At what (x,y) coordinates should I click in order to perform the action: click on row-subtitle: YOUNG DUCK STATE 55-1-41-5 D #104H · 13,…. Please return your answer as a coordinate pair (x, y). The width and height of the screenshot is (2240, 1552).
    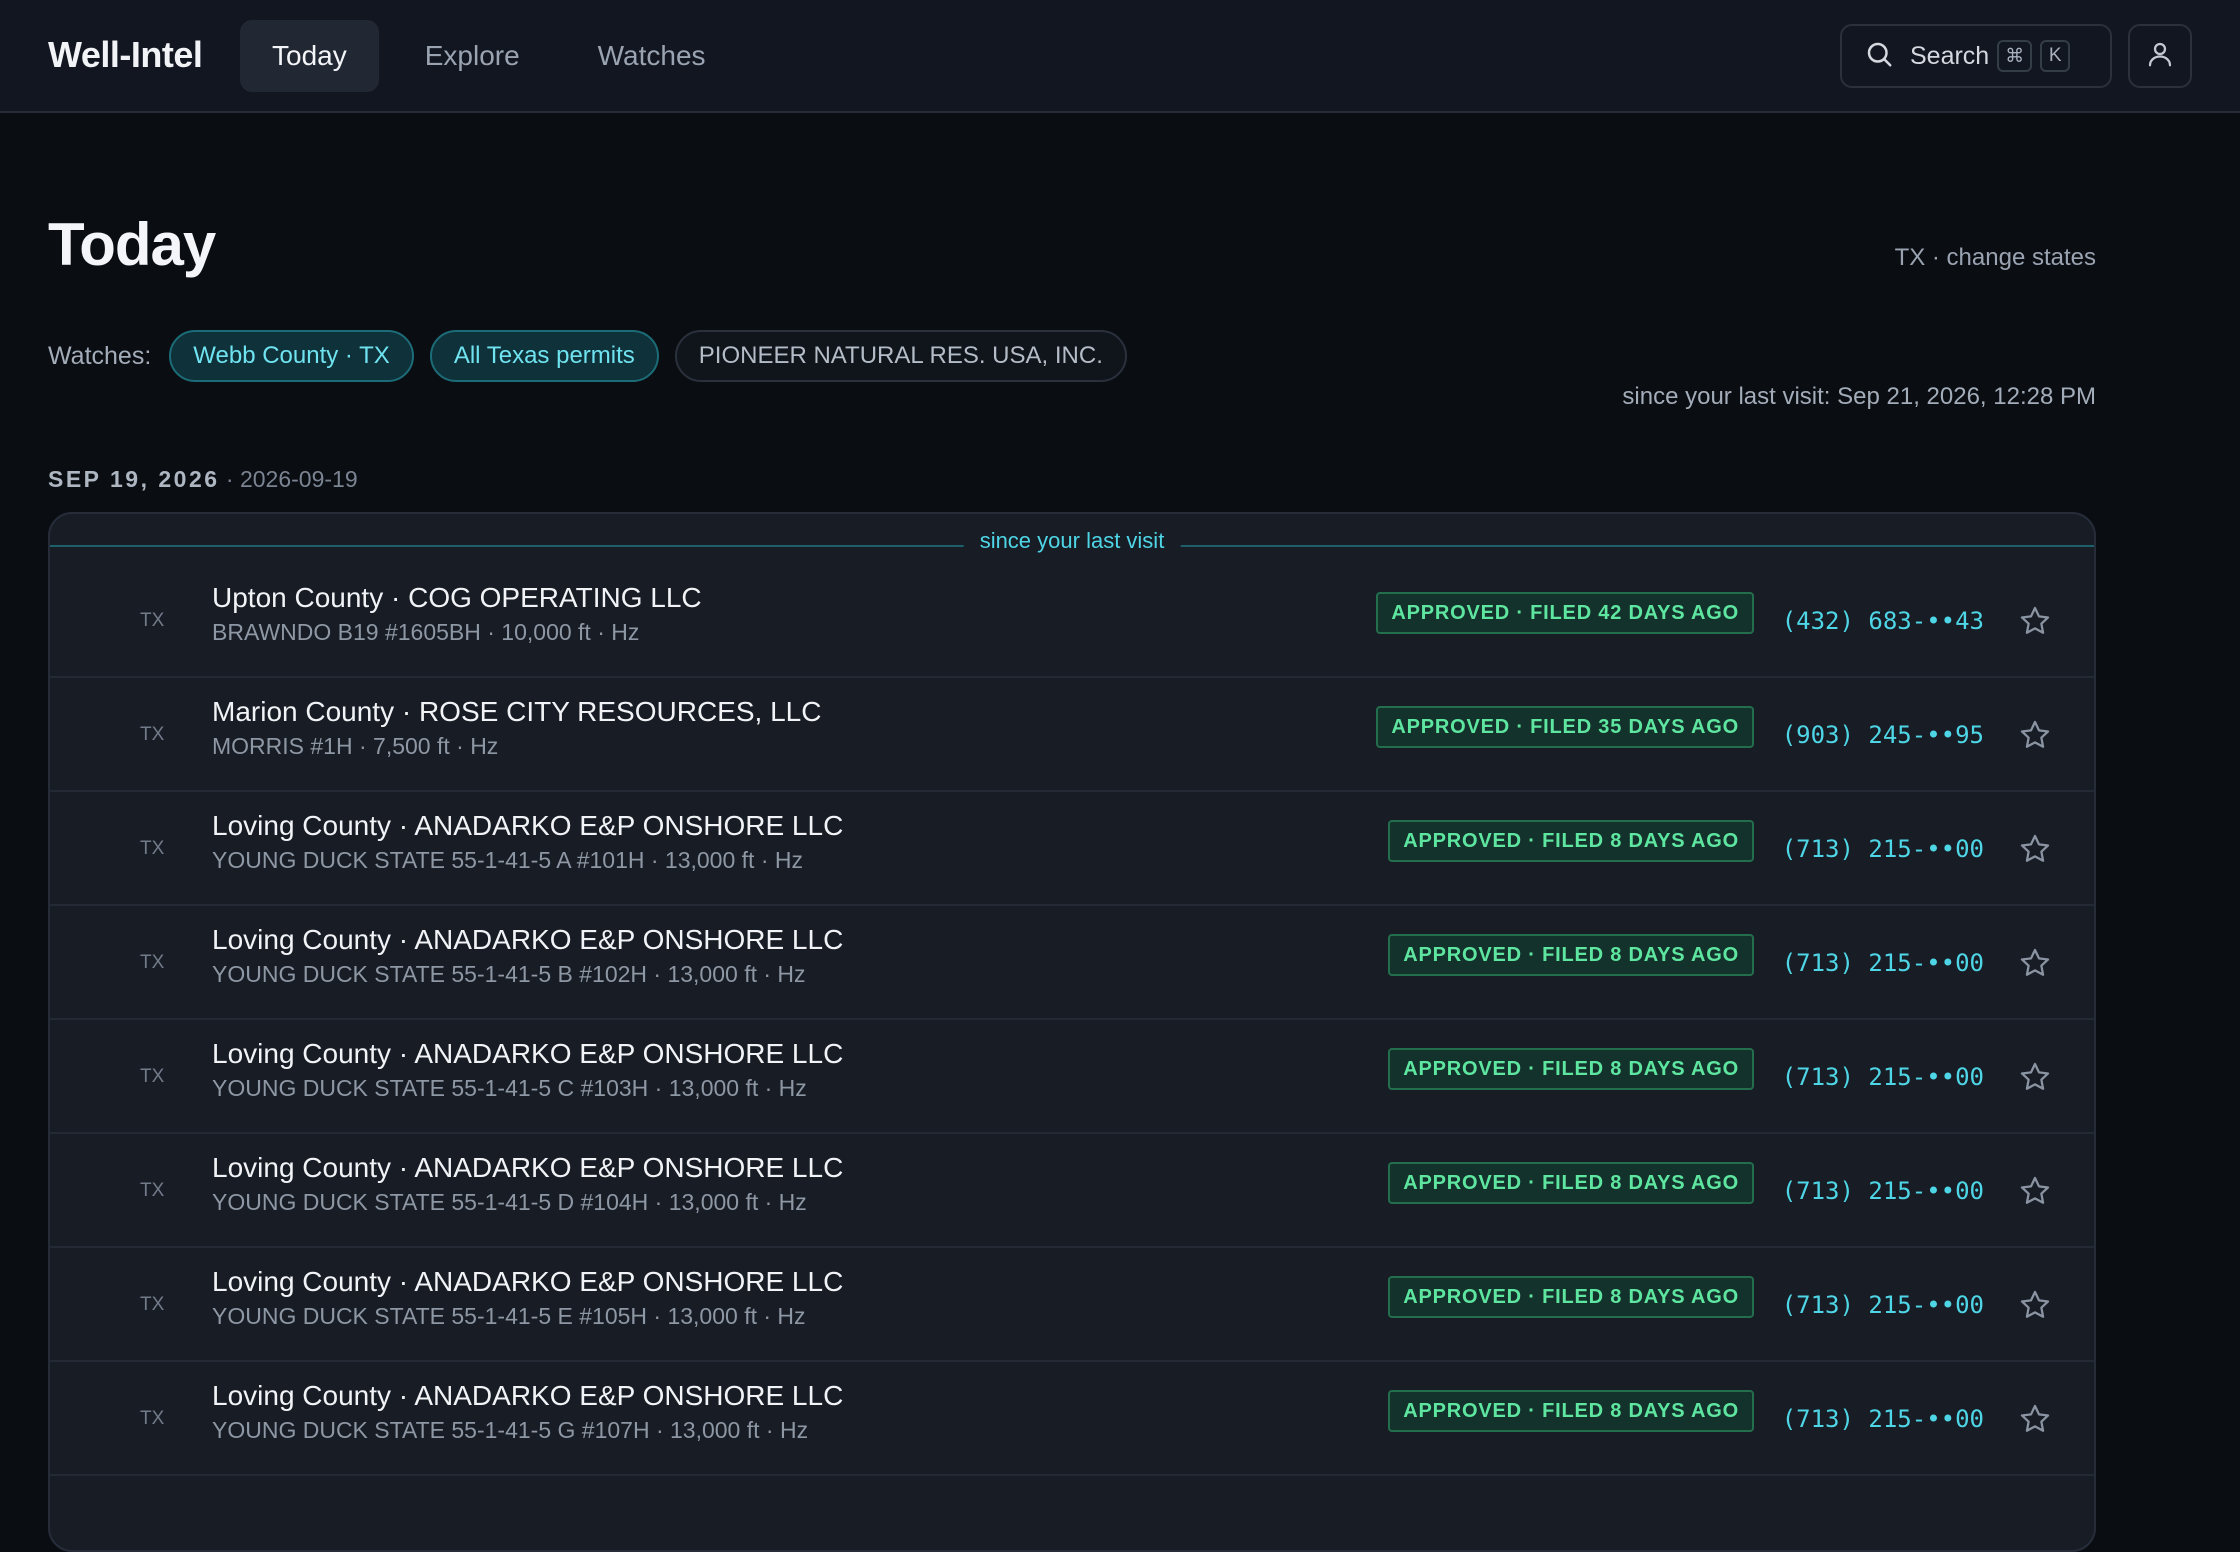
    Looking at the image, I should click on (509, 1202).